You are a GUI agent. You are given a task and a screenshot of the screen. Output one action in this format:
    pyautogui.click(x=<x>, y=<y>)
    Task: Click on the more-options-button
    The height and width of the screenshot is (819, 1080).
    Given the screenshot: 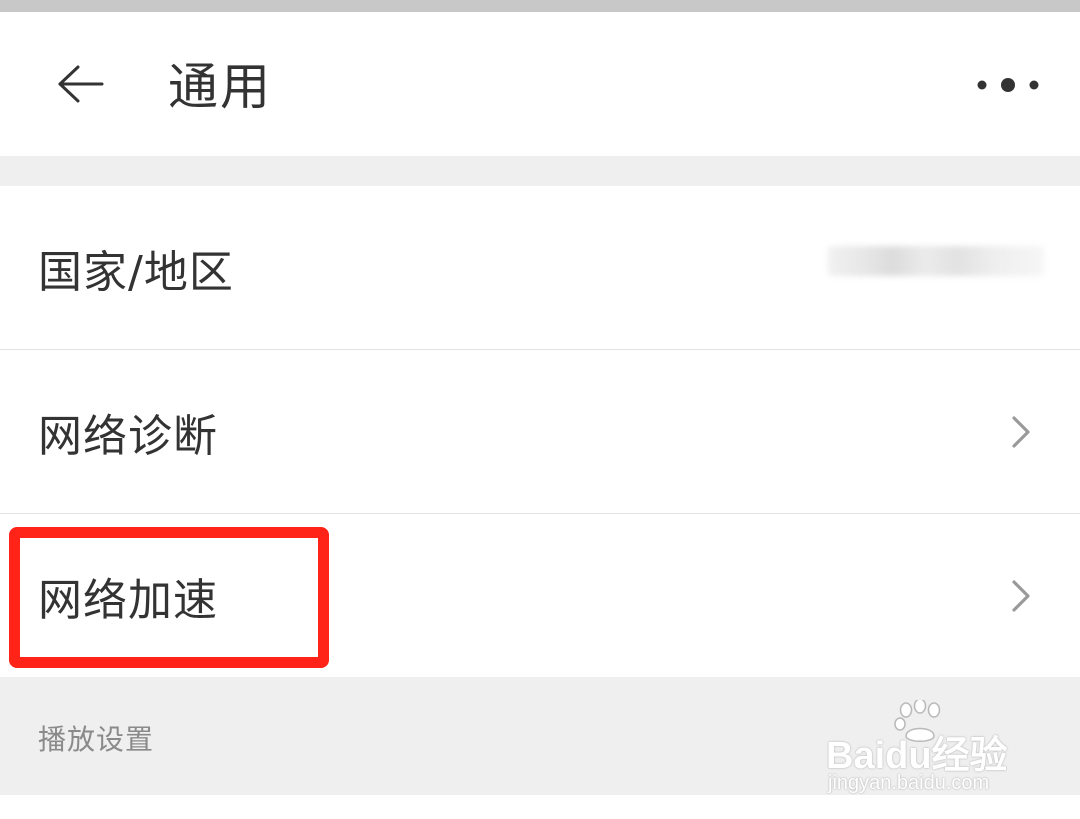 What is the action you would take?
    pyautogui.click(x=1008, y=85)
    